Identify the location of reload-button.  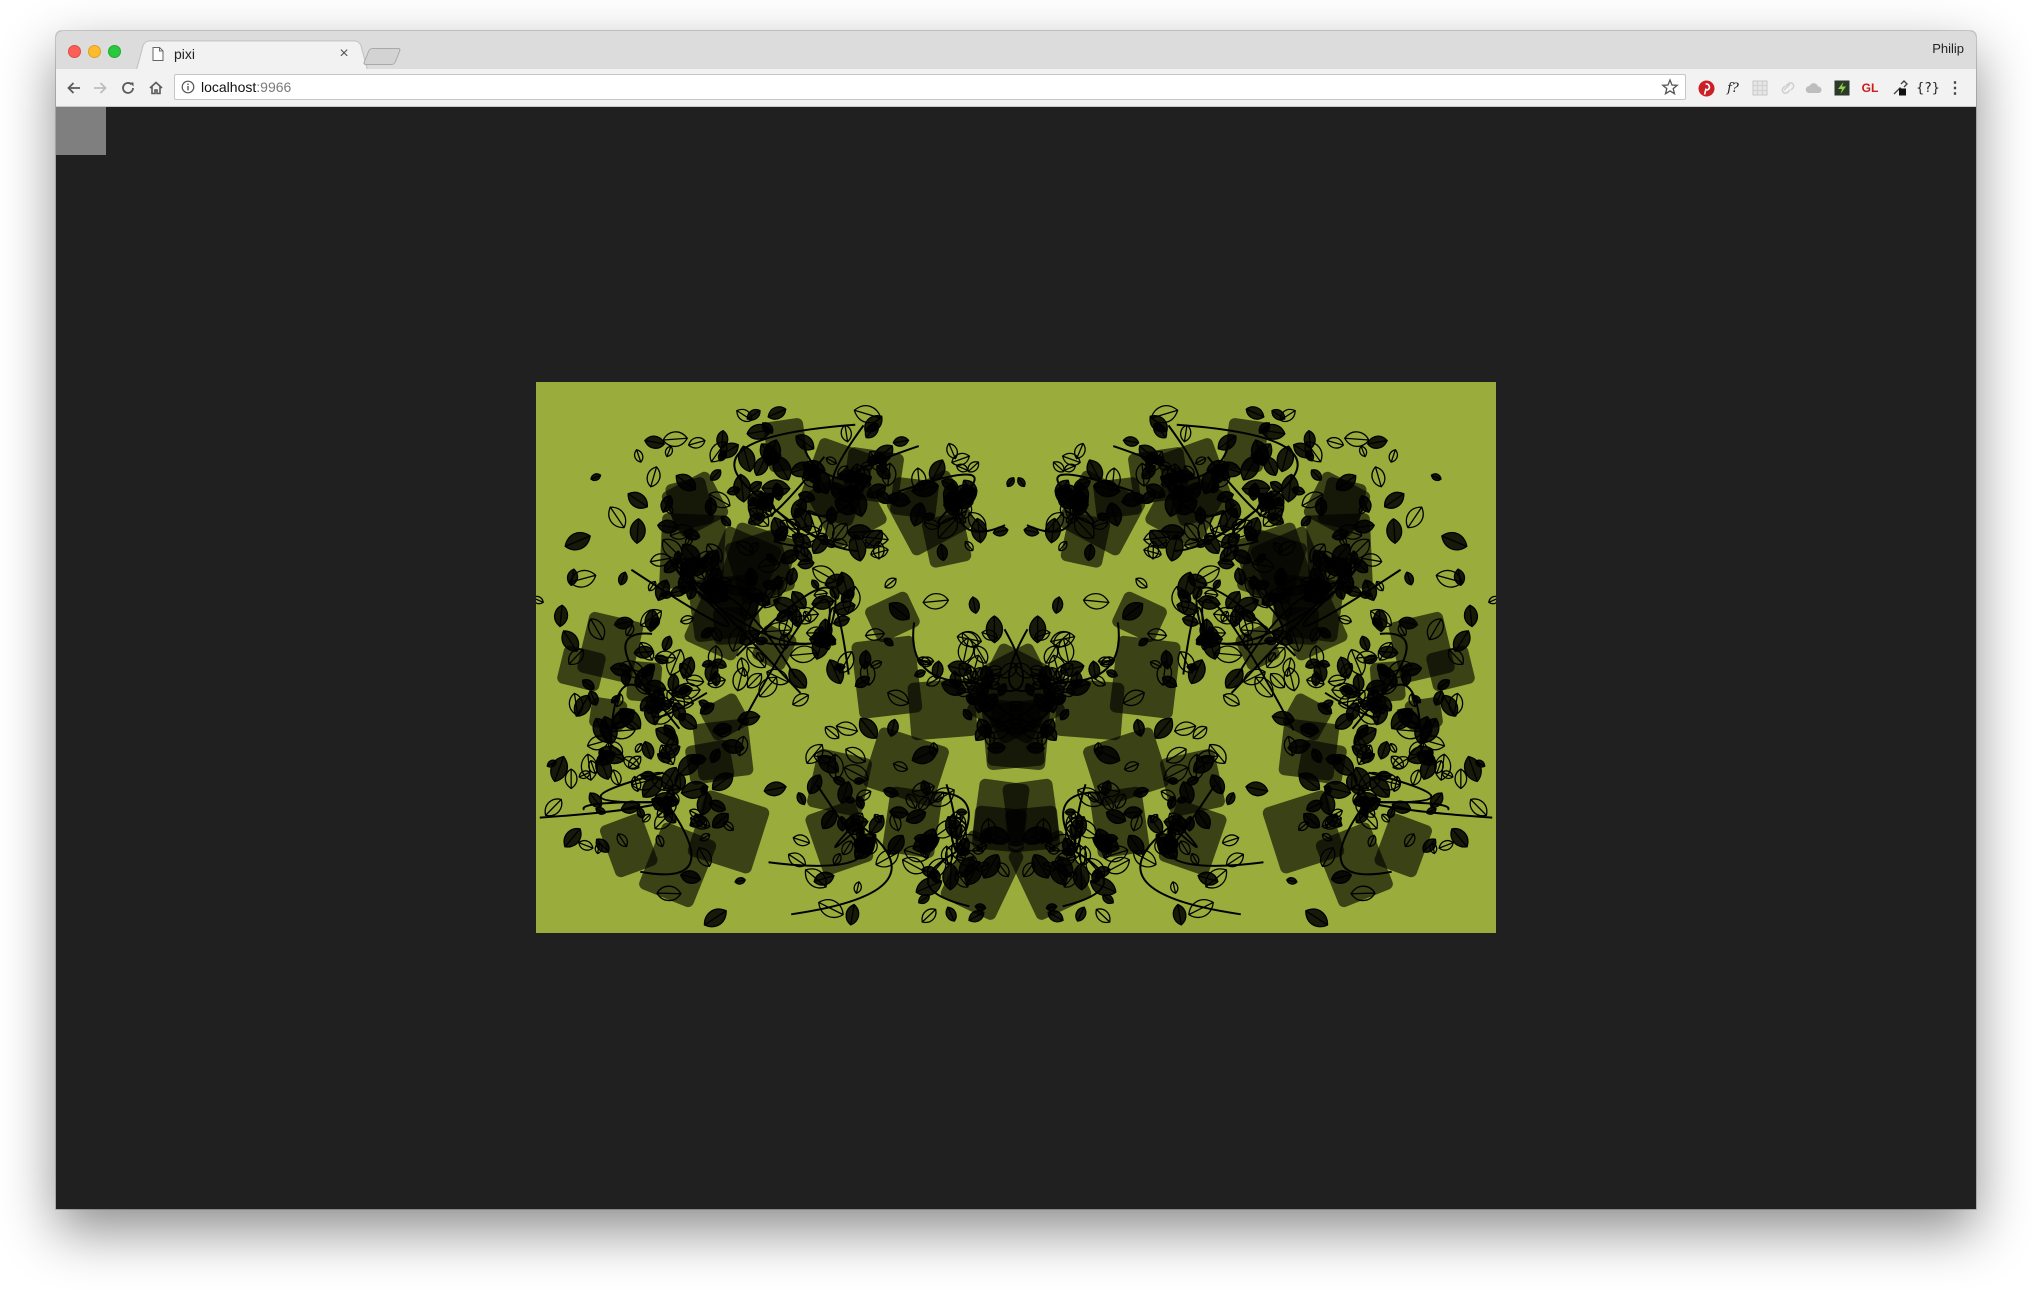
(128, 88).